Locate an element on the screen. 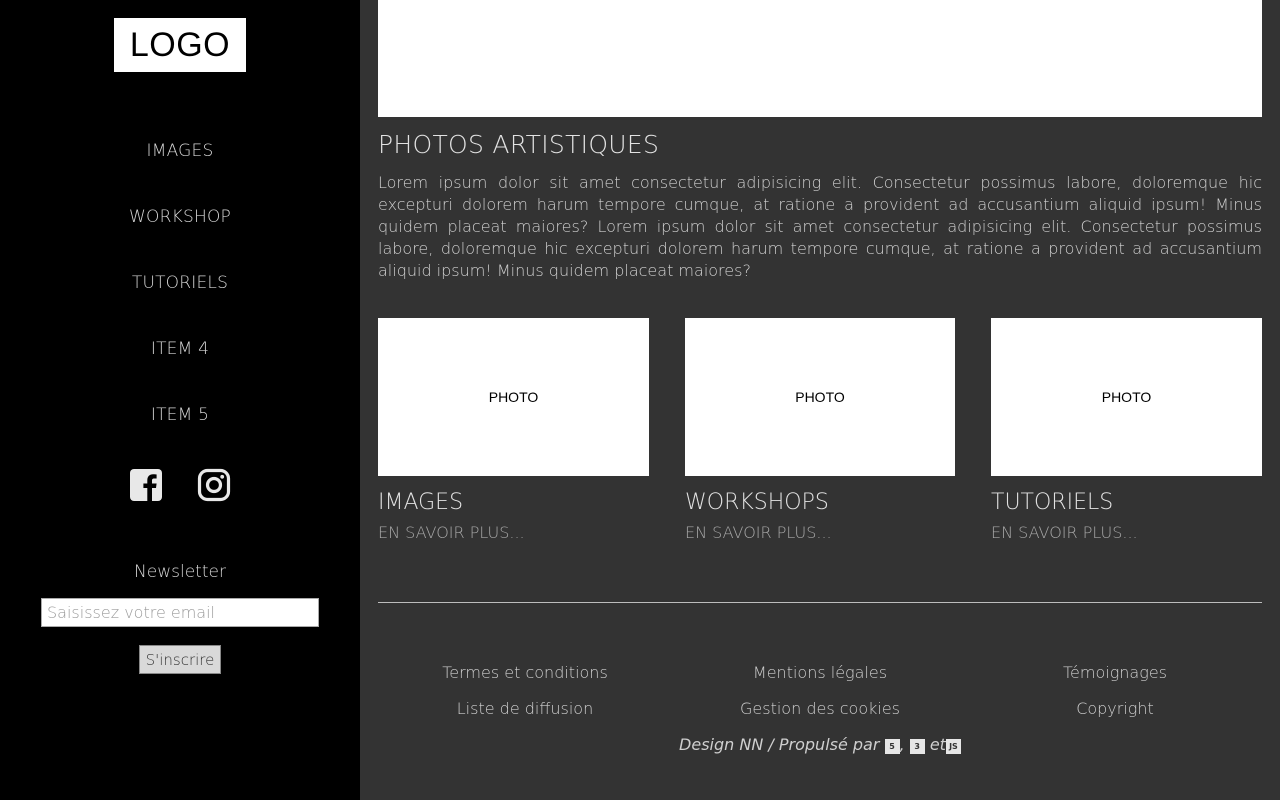  footer-link-mailing-list: Liste de diffusion is located at coordinates (525, 708).